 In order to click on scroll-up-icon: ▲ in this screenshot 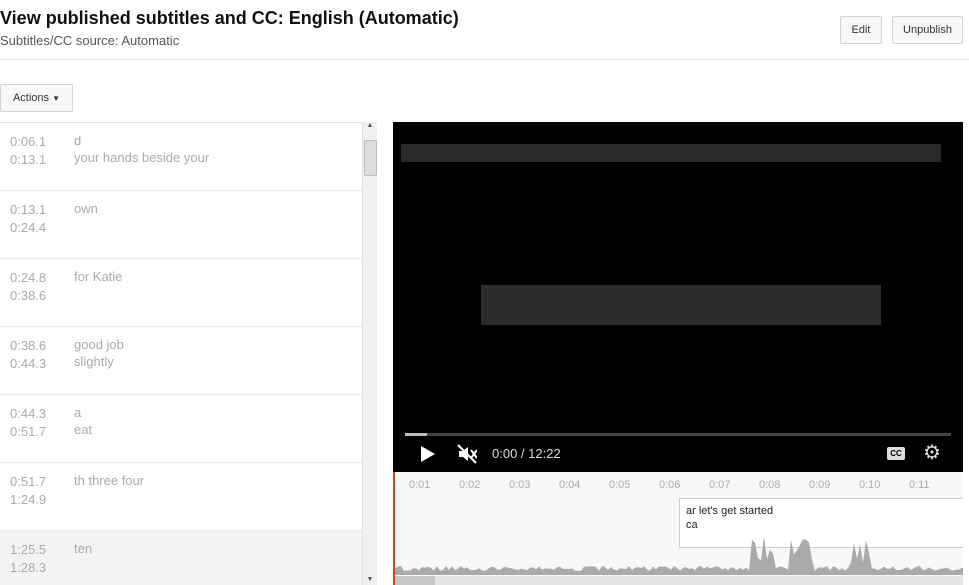, I will do `click(370, 125)`.